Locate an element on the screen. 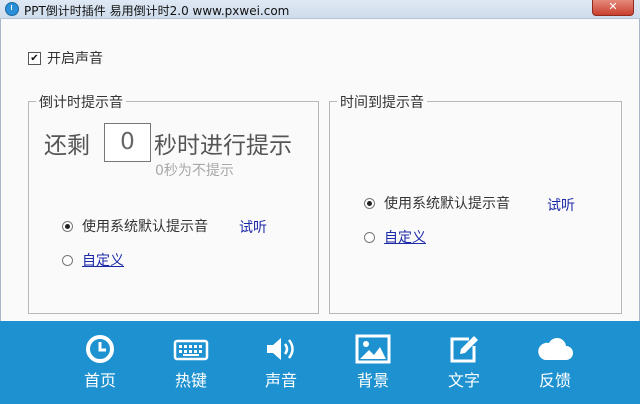  feedback-button: 反馈 is located at coordinates (555, 366).